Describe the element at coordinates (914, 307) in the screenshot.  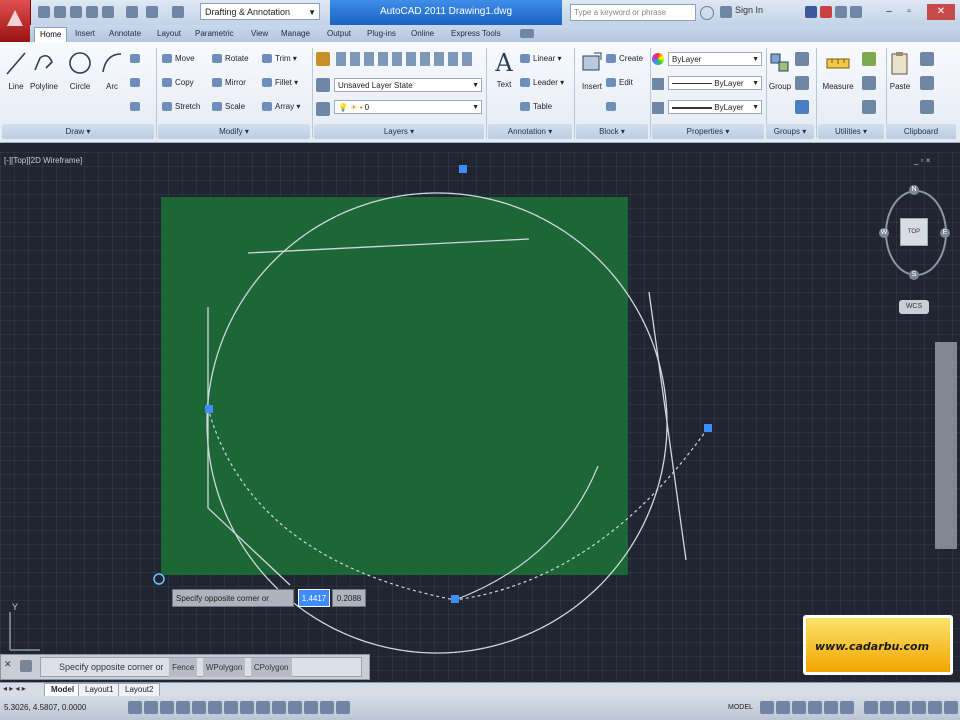
I see `wcs-menu: WCS` at that location.